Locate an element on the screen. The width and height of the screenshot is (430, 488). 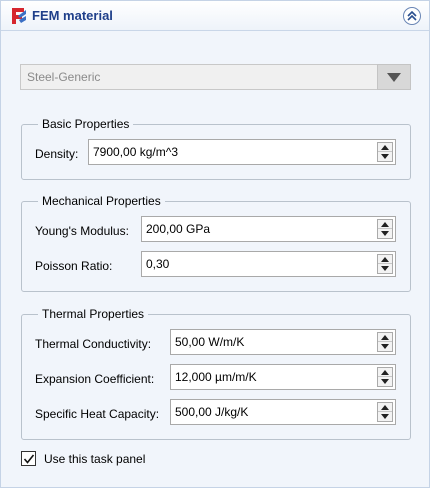
use-task-panel-checkbox is located at coordinates (28, 458).